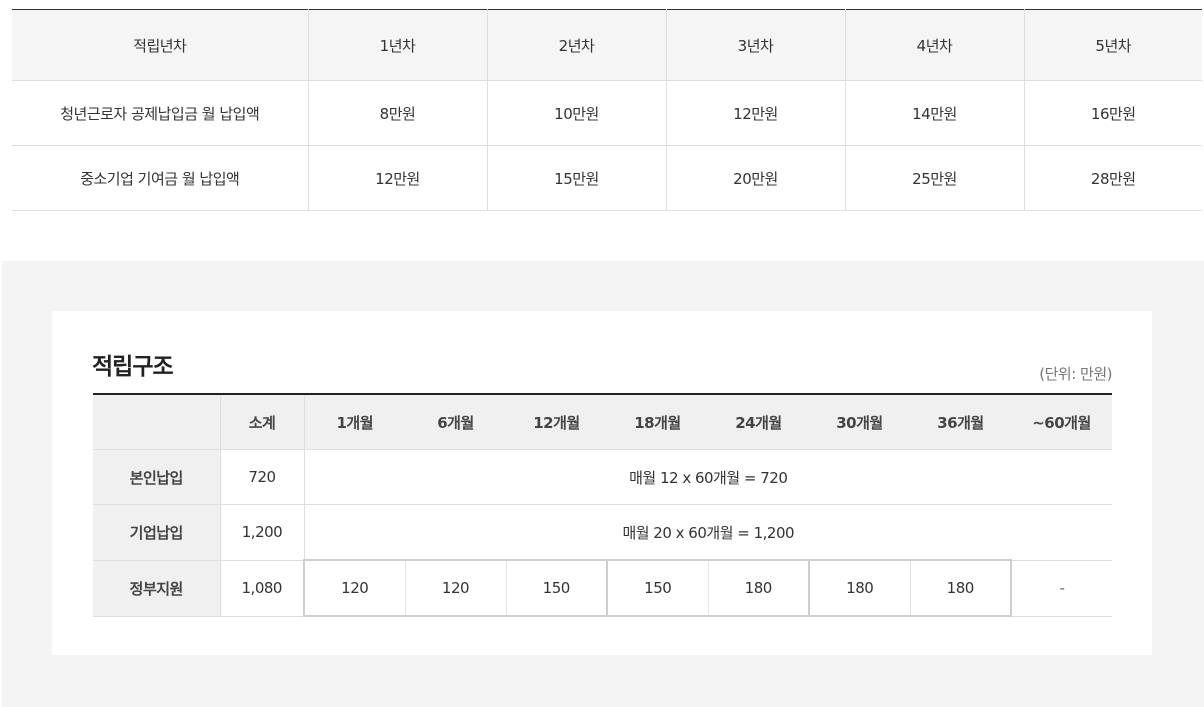  I want to click on formula-cell: 매월 12 x 60개월 = 720, so click(708, 477).